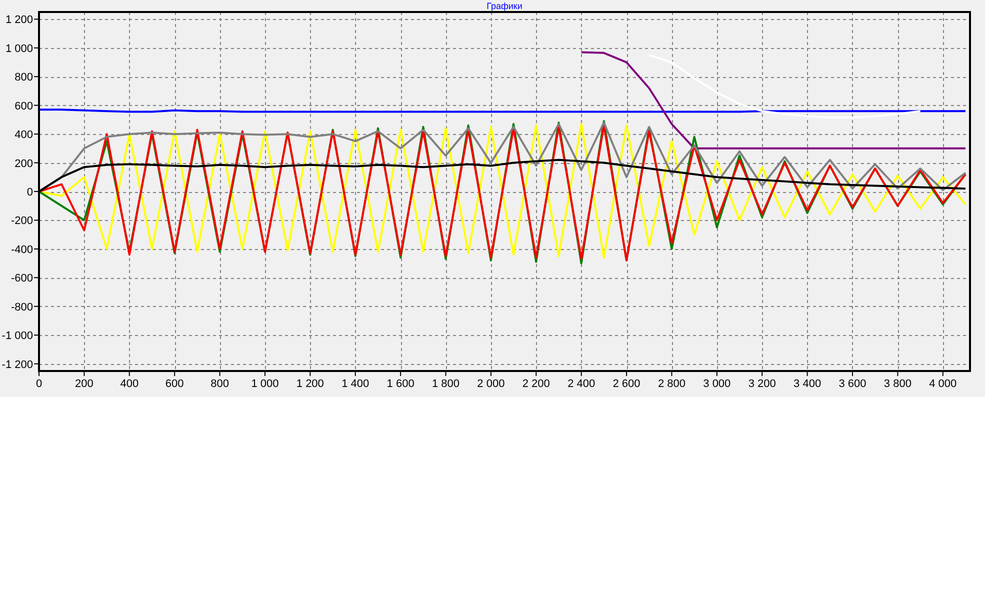 Image resolution: width=985 pixels, height=610 pixels. I want to click on y-tick-label: 0, so click(29, 192).